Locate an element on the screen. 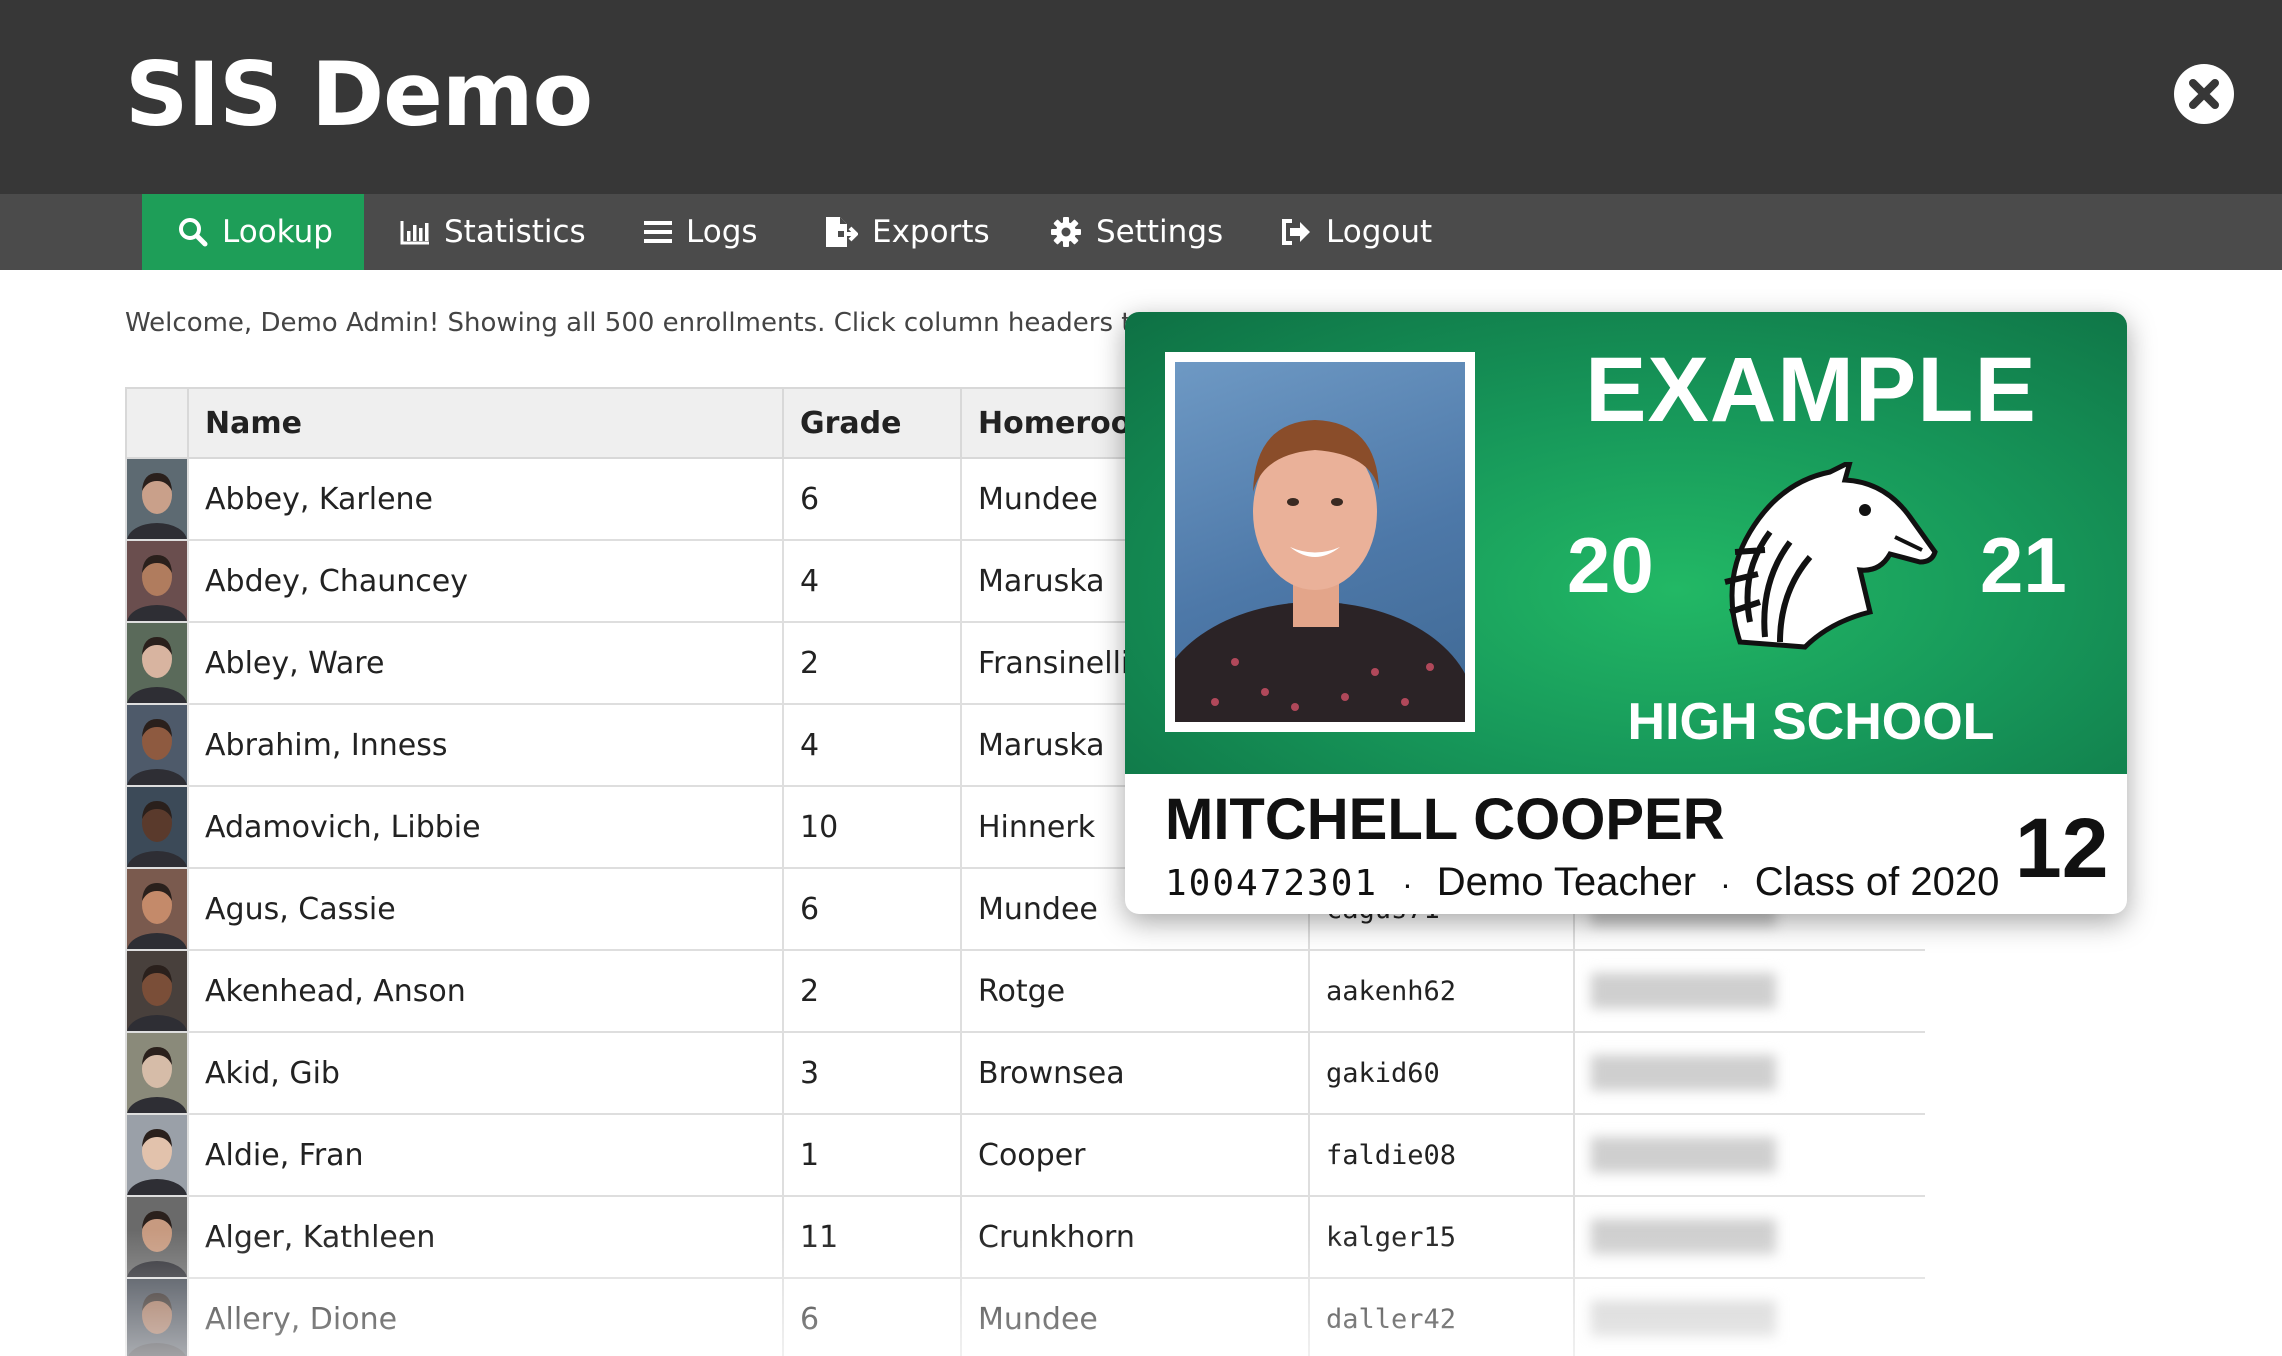  grade-cell: 4 is located at coordinates (872, 745).